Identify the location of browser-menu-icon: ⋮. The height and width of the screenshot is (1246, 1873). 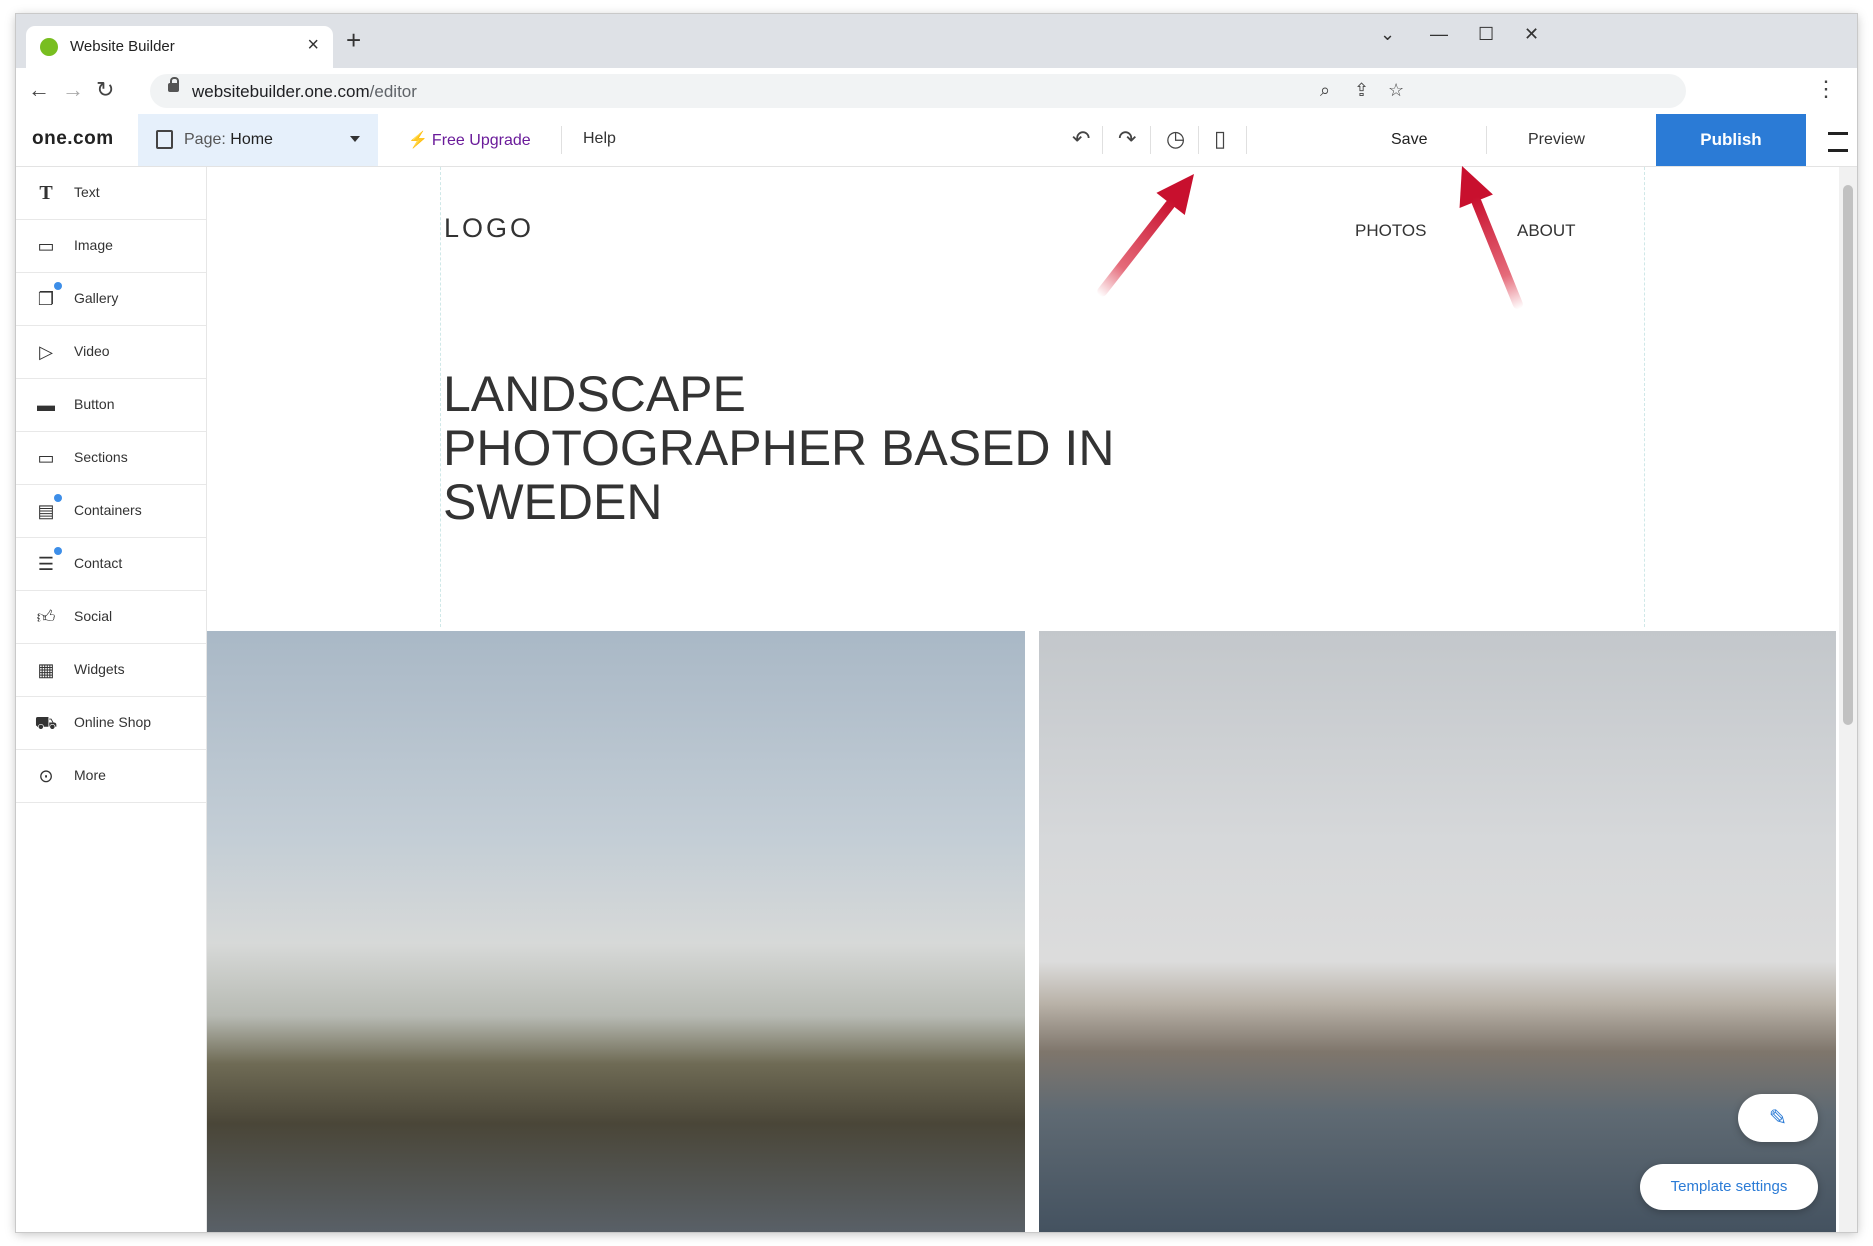
(1826, 89).